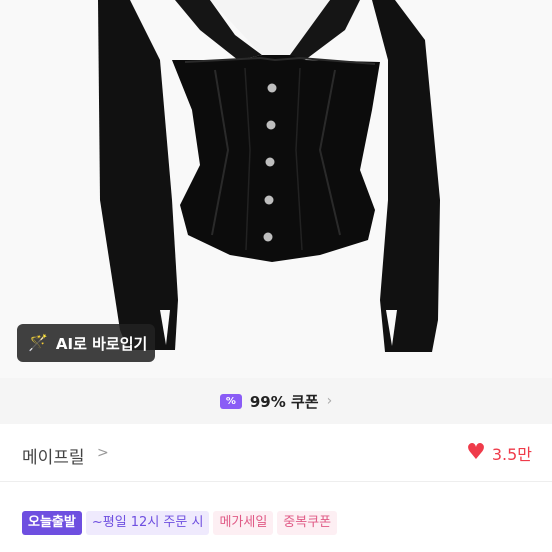  What do you see at coordinates (307, 523) in the screenshot?
I see `badge-duplicate-coupon: 중복쿠폰` at bounding box center [307, 523].